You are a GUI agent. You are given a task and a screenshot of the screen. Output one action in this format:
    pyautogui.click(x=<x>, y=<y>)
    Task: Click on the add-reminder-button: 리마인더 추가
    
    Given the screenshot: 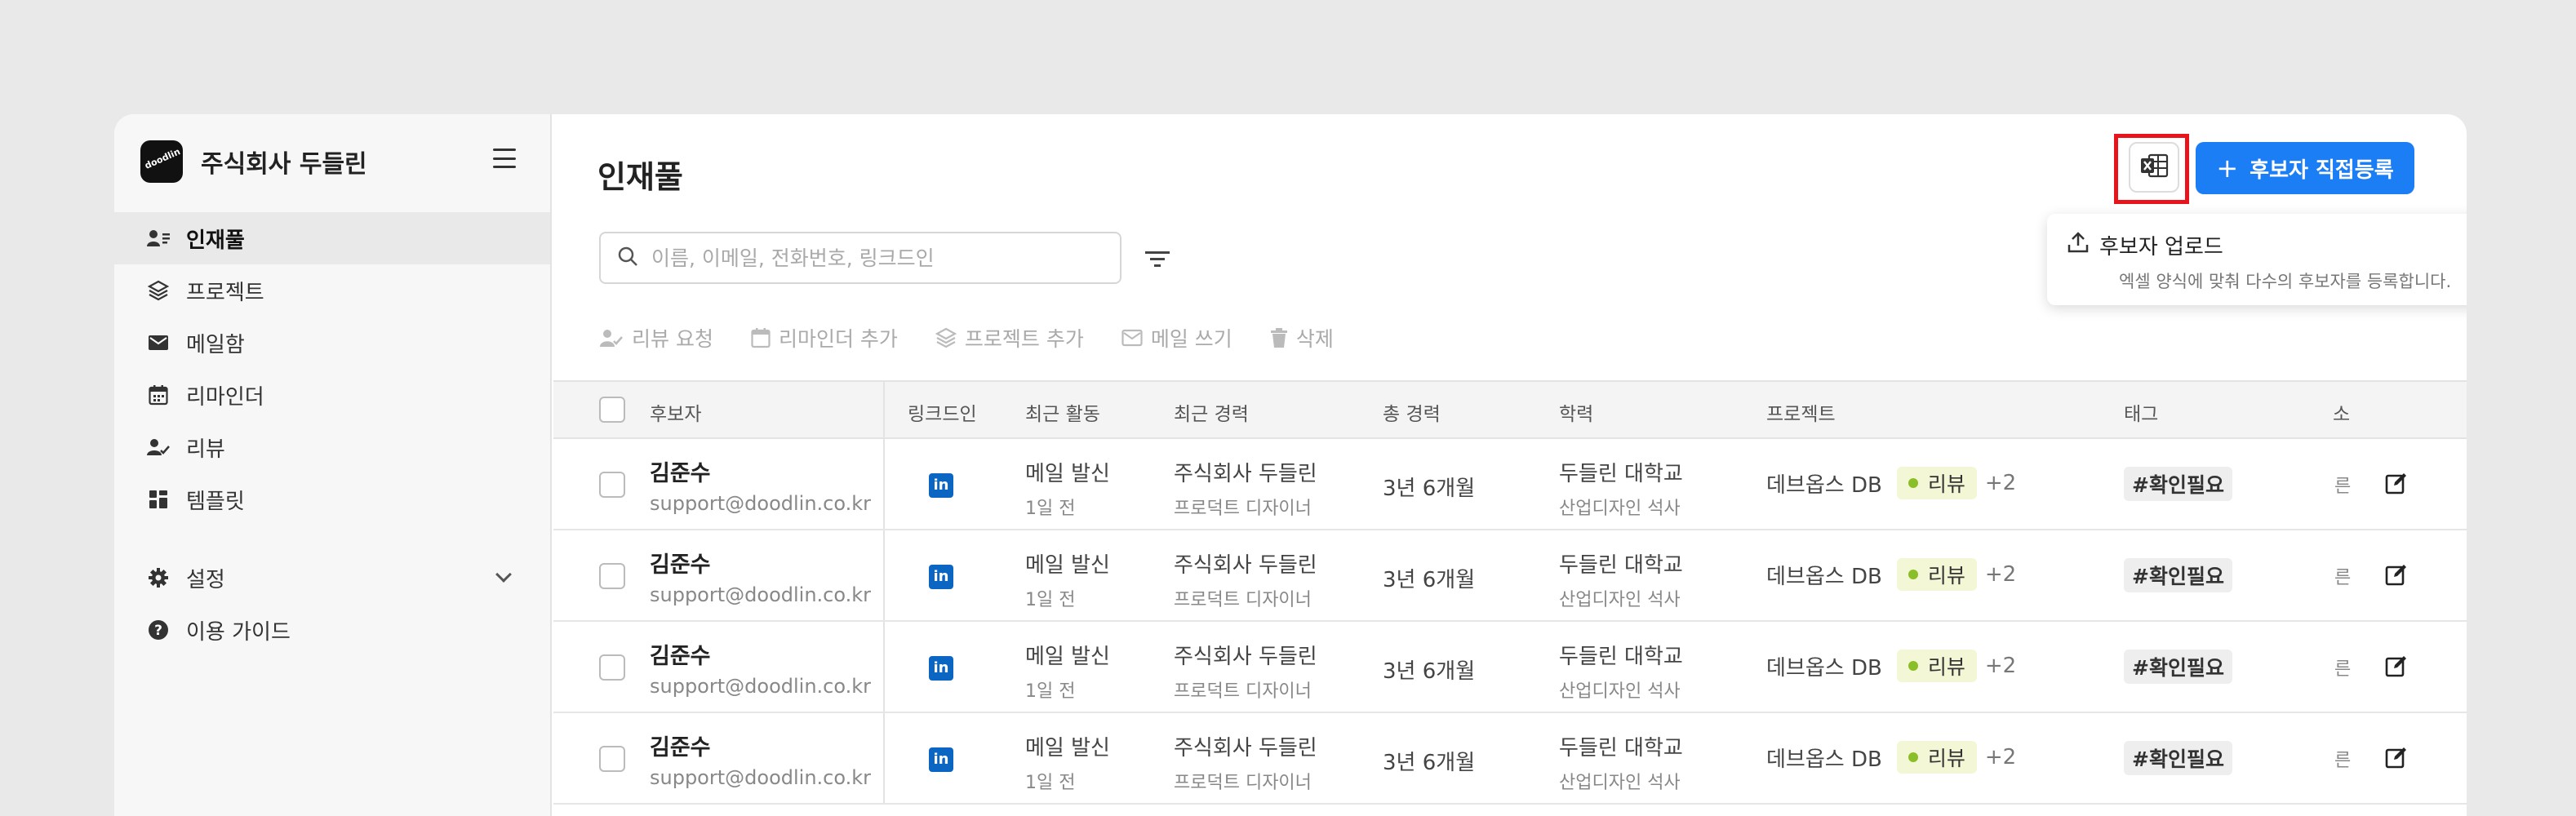 What is the action you would take?
    pyautogui.click(x=824, y=338)
    